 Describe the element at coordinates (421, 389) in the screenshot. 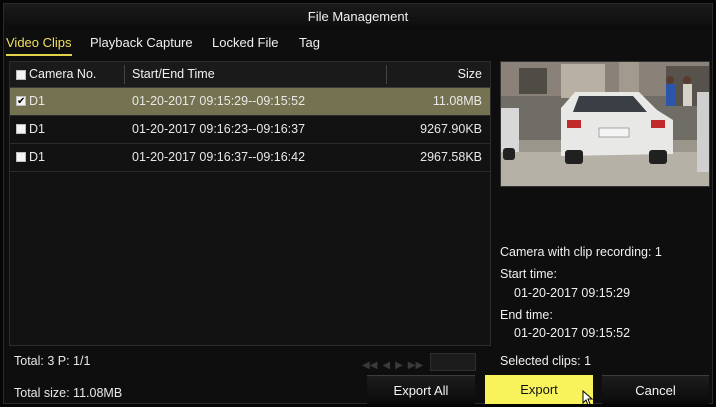

I see `export-all-button: Export All` at that location.